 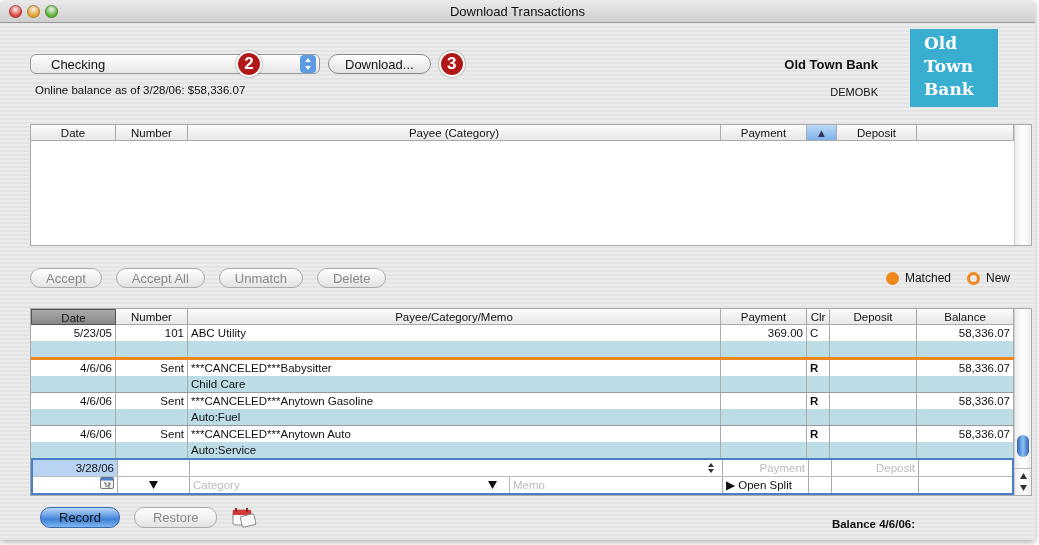 What do you see at coordinates (965, 133) in the screenshot?
I see `column-header` at bounding box center [965, 133].